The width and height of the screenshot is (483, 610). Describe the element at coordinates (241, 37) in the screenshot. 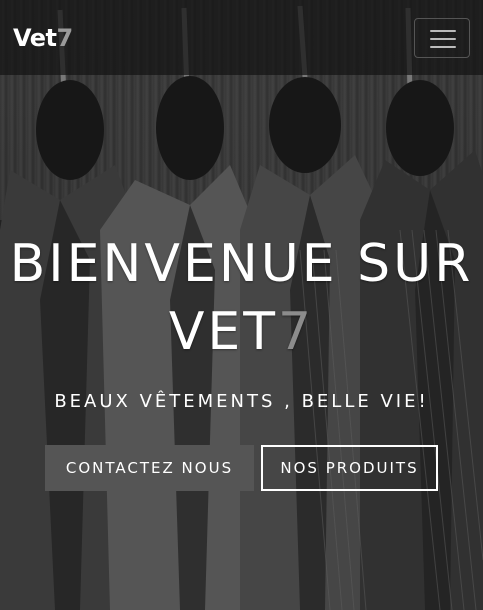

I see `navbar: Vet7` at that location.